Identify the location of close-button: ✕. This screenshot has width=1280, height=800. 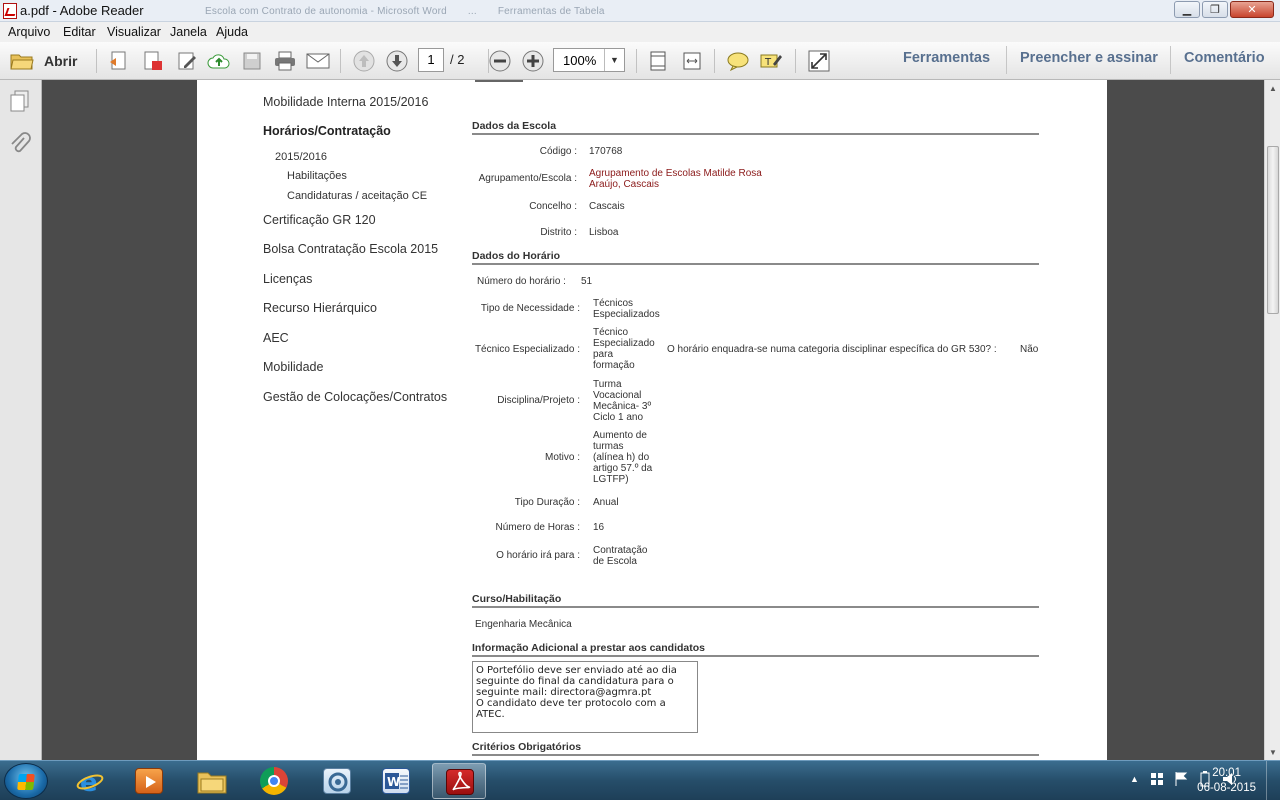
(1252, 9).